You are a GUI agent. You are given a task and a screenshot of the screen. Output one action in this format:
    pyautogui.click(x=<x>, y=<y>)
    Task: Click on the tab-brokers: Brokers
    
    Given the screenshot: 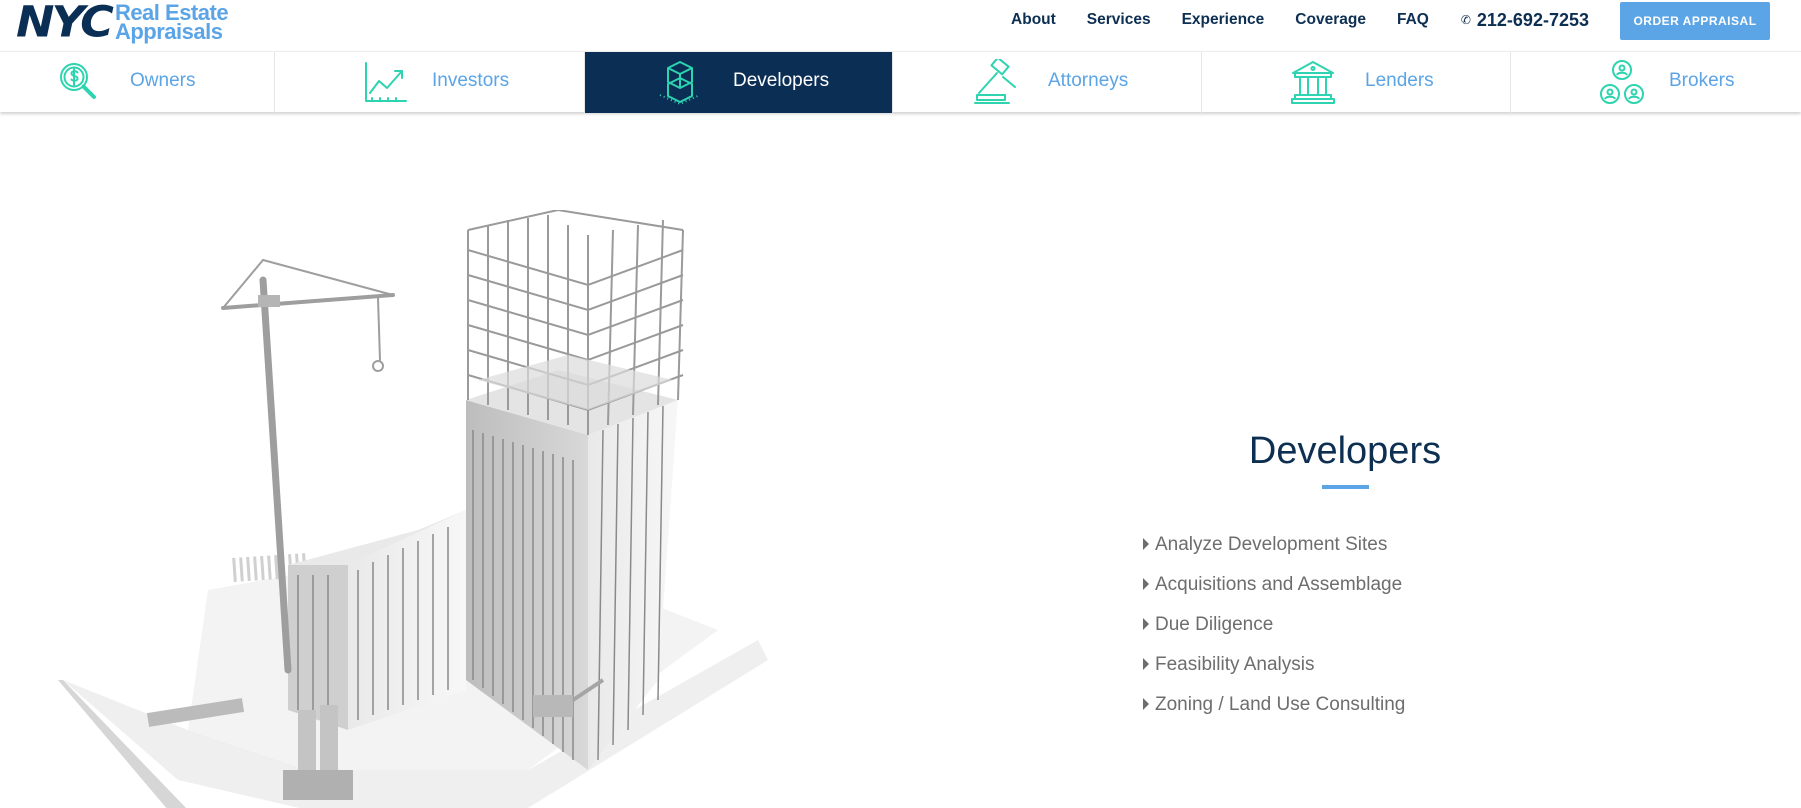 What is the action you would take?
    pyautogui.click(x=1656, y=82)
    